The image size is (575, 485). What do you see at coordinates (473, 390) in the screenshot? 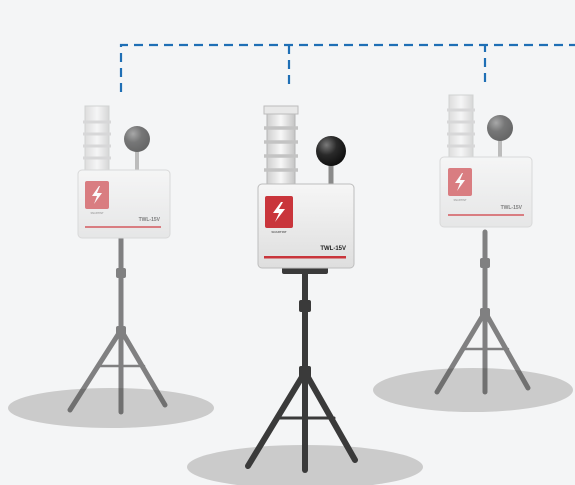
I see `ground-shadow-right` at bounding box center [473, 390].